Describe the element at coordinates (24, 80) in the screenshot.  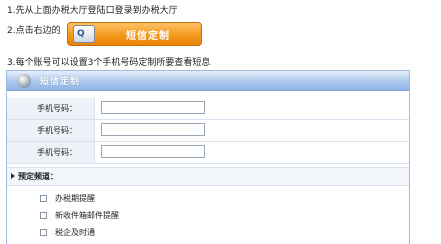
I see `round-bullet-icon` at that location.